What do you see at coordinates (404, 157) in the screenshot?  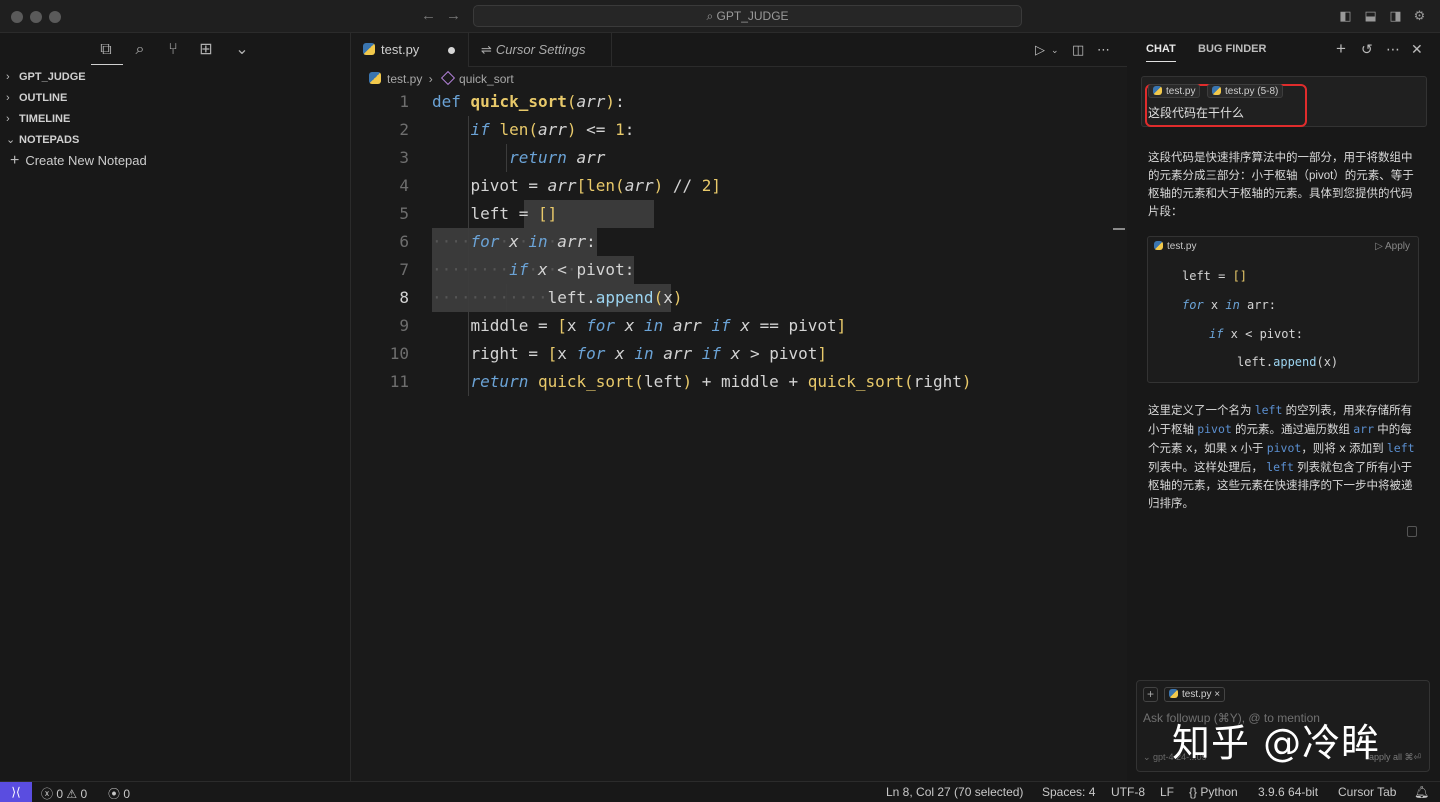 I see `line-number: 3` at bounding box center [404, 157].